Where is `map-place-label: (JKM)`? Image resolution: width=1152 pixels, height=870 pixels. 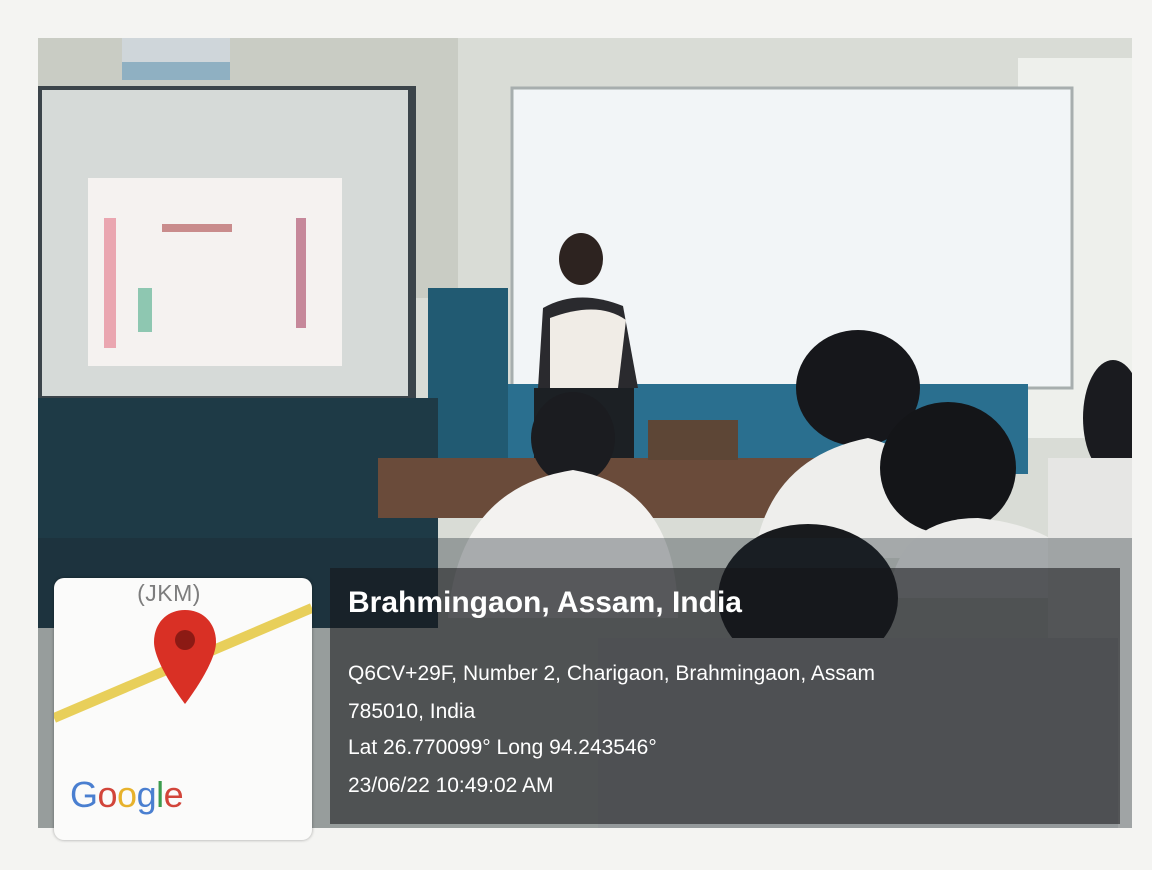
map-place-label: (JKM) is located at coordinates (169, 593).